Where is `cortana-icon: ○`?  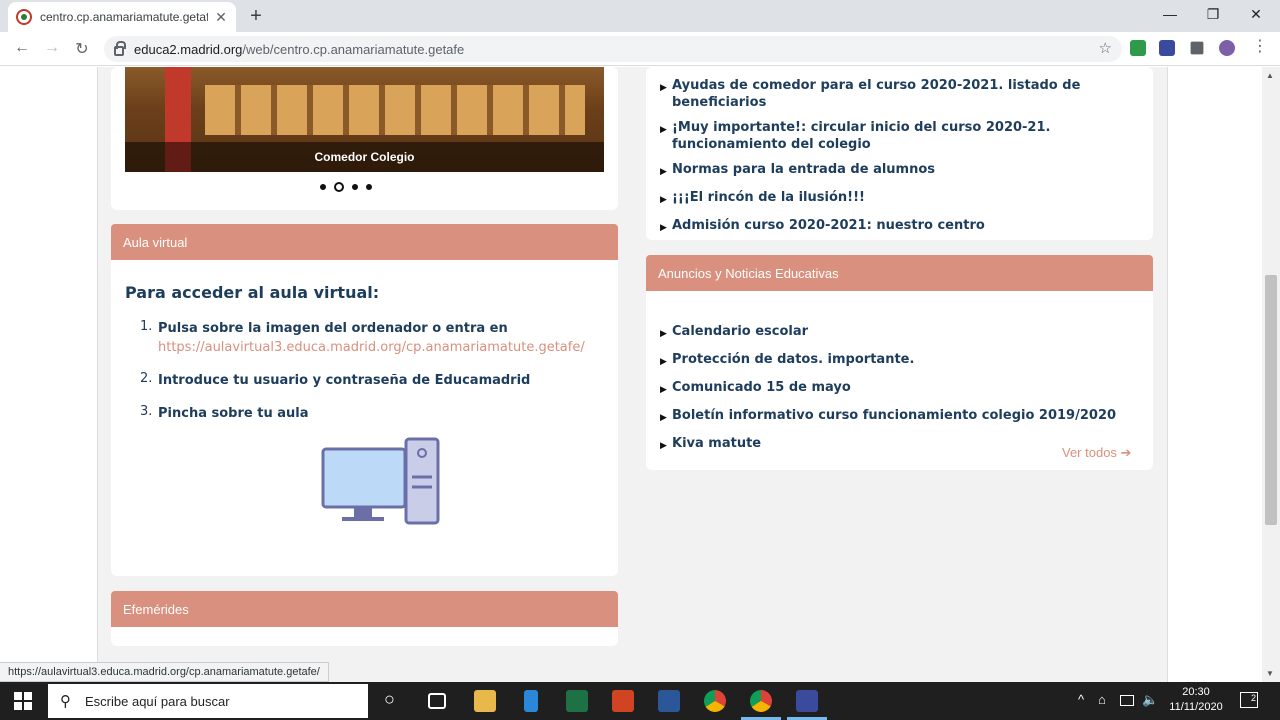
cortana-icon: ○ is located at coordinates (389, 699).